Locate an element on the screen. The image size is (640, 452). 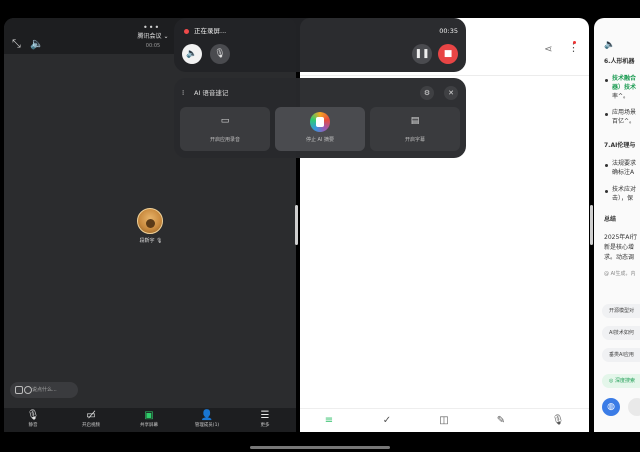
check-icon: ✓ is located at coordinates (387, 421).